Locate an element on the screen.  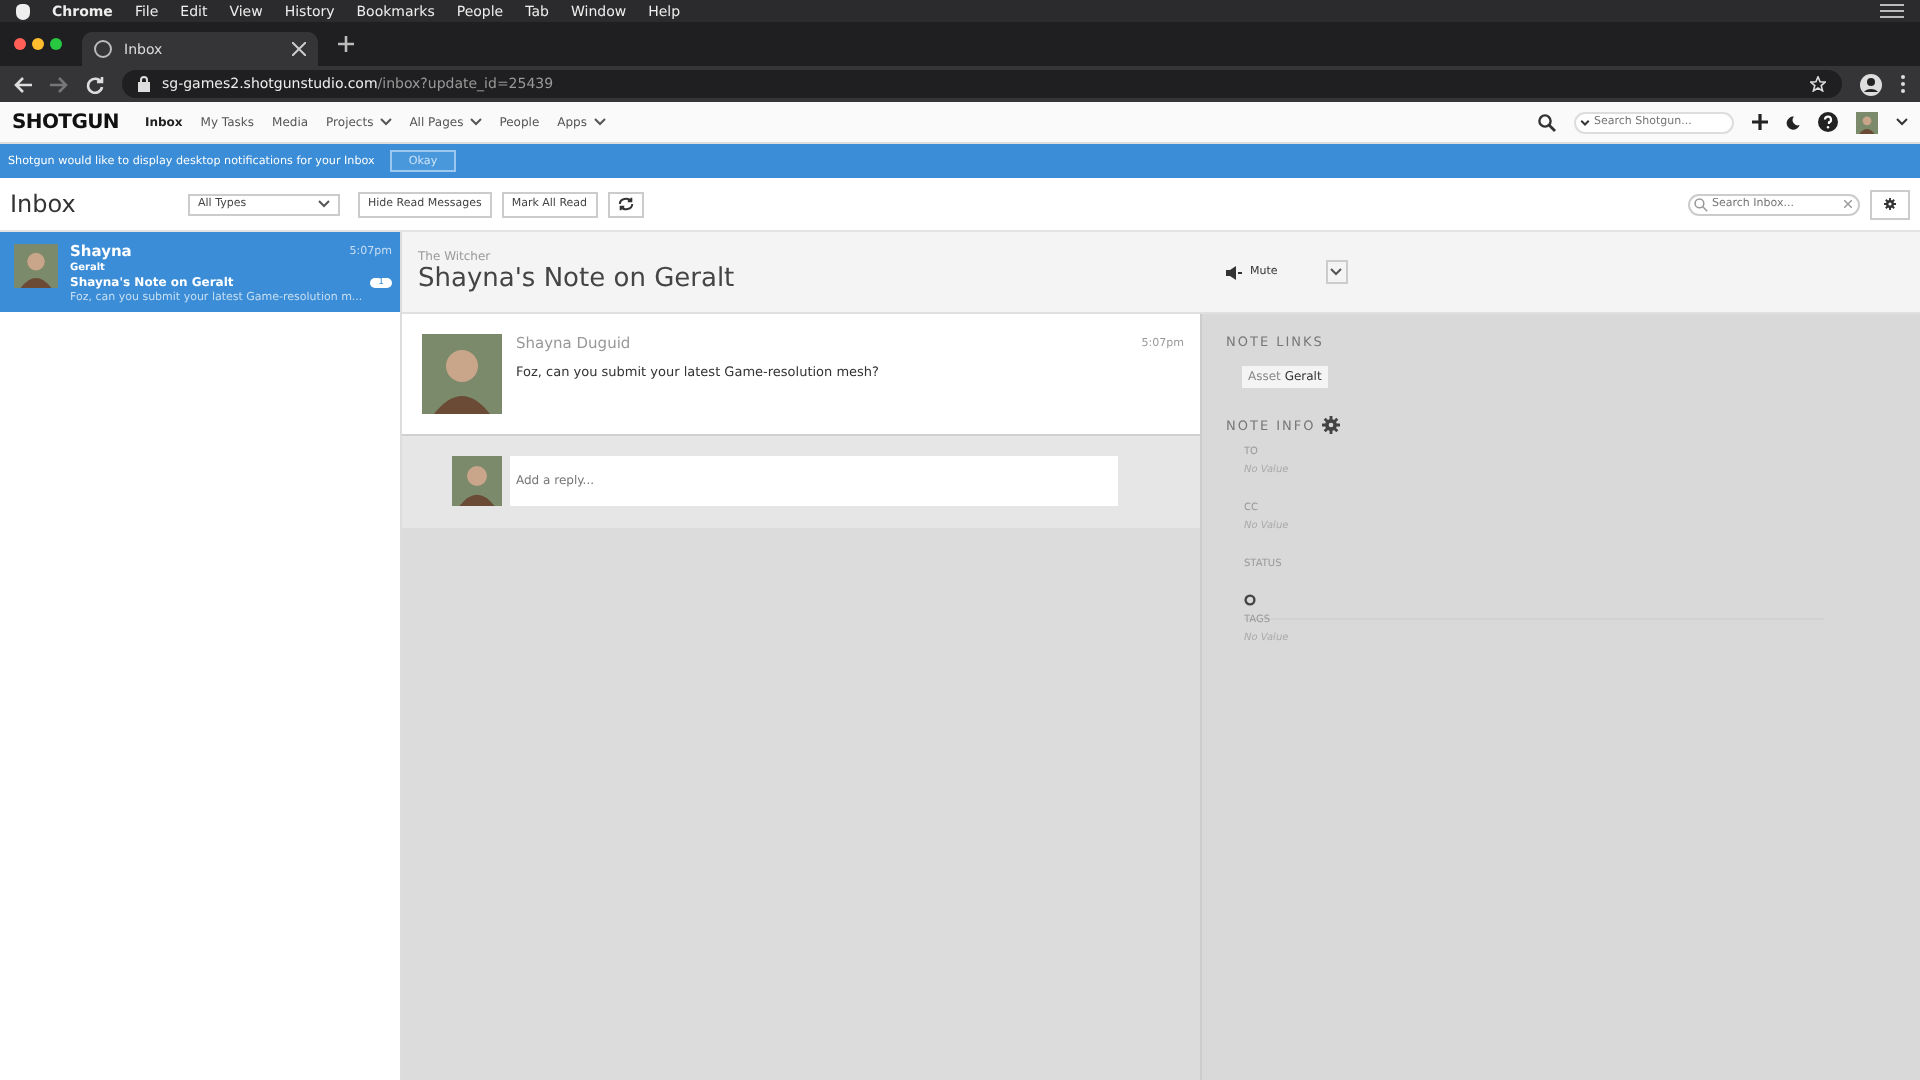
sender-avatar is located at coordinates (36, 266).